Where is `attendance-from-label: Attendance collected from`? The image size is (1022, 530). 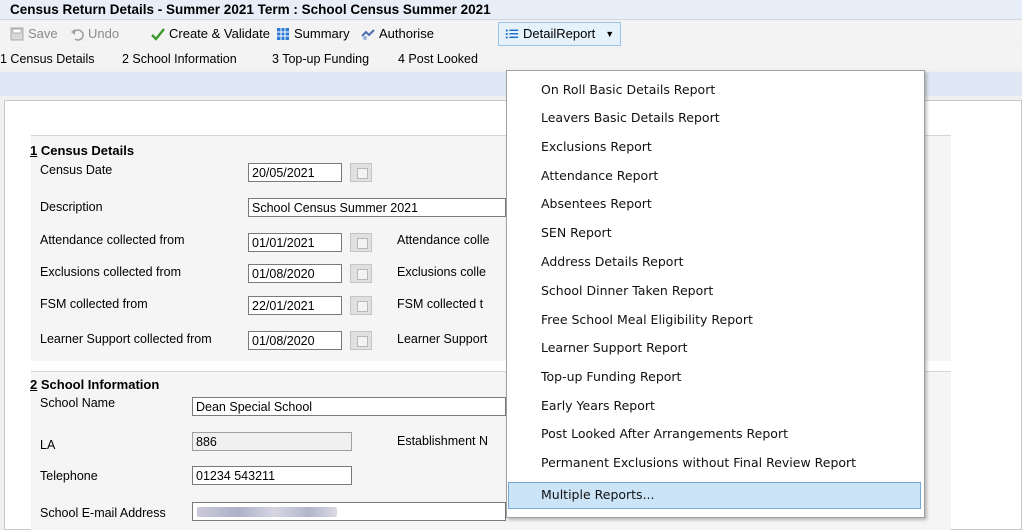
attendance-from-label: Attendance collected from is located at coordinates (112, 240).